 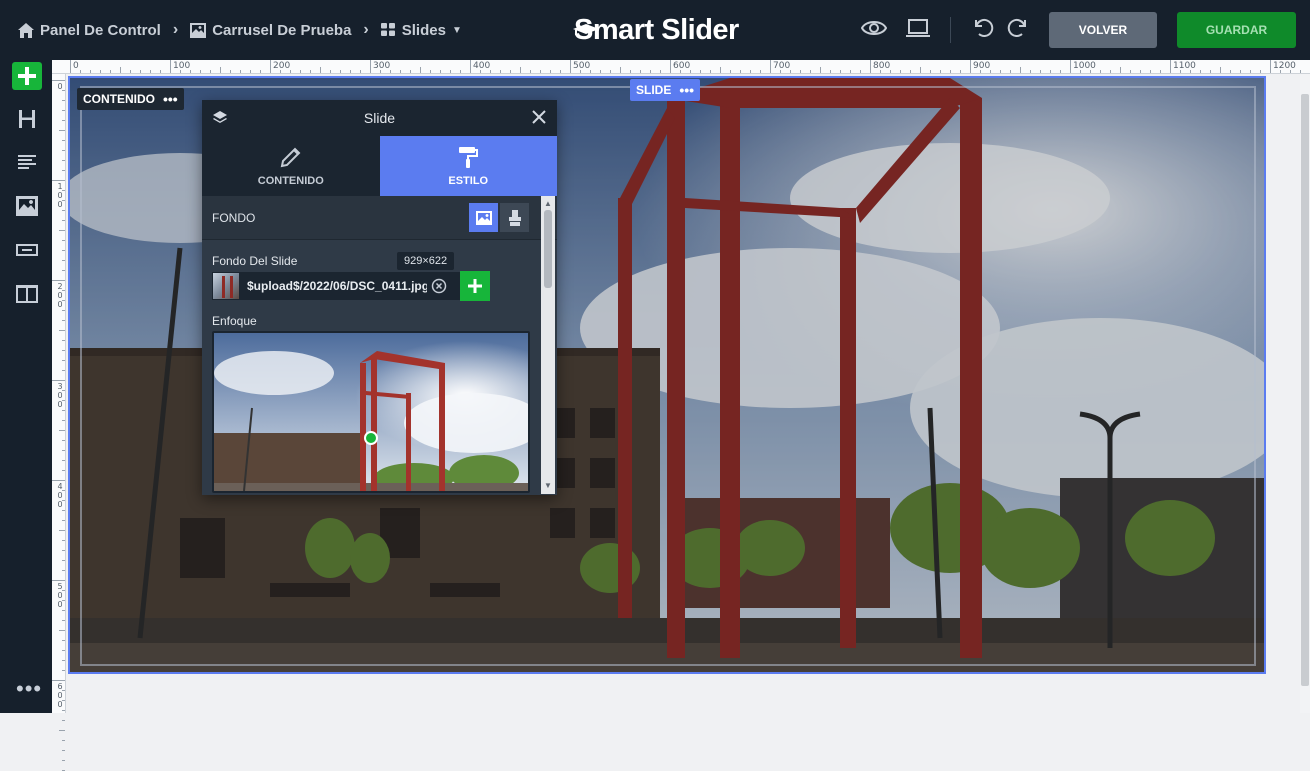 I want to click on focus-preview-image, so click(x=371, y=412).